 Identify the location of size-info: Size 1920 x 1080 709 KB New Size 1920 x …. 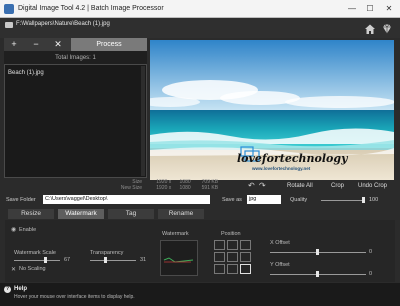
(169, 185).